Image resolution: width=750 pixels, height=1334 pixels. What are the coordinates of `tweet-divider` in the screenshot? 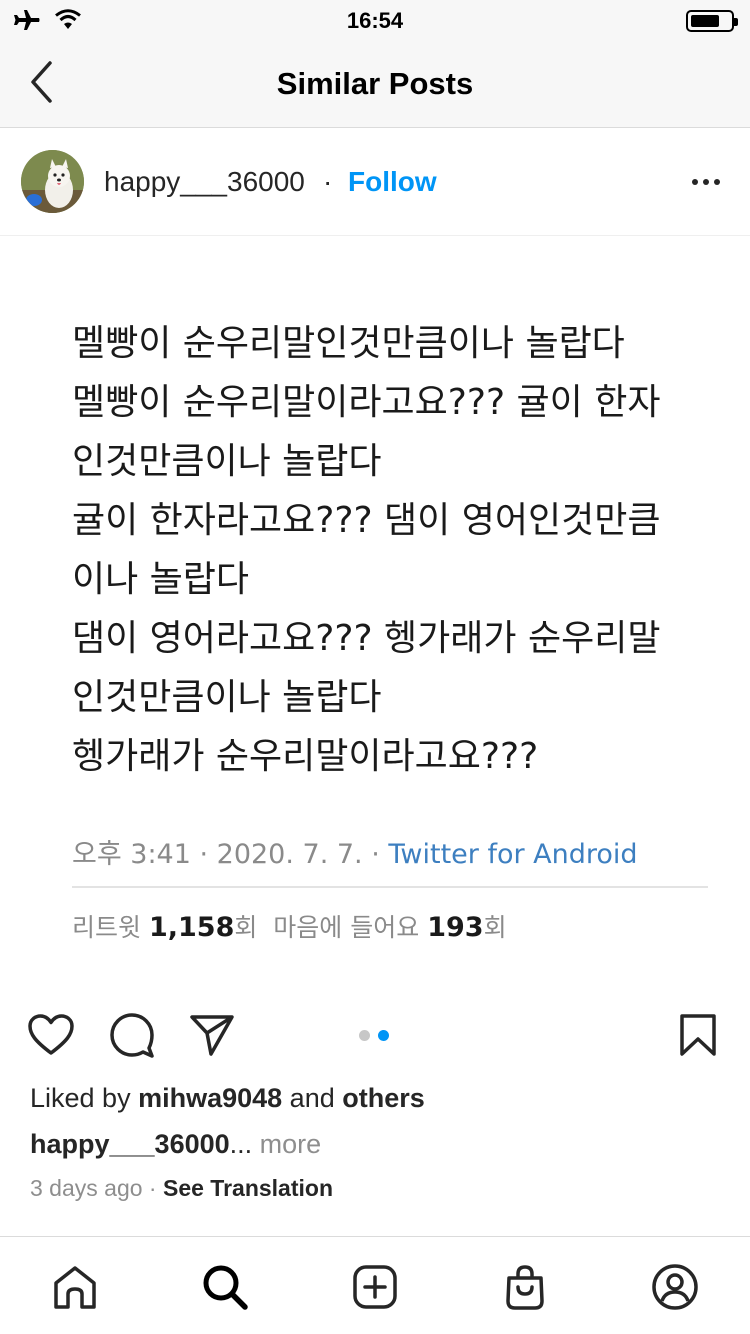 It's located at (390, 887).